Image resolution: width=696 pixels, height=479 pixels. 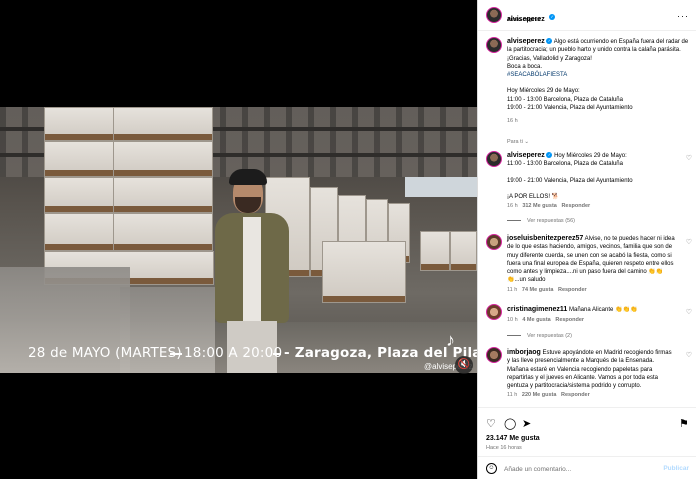 What do you see at coordinates (513, 438) in the screenshot?
I see `likes-count: 23.147 Me gusta` at bounding box center [513, 438].